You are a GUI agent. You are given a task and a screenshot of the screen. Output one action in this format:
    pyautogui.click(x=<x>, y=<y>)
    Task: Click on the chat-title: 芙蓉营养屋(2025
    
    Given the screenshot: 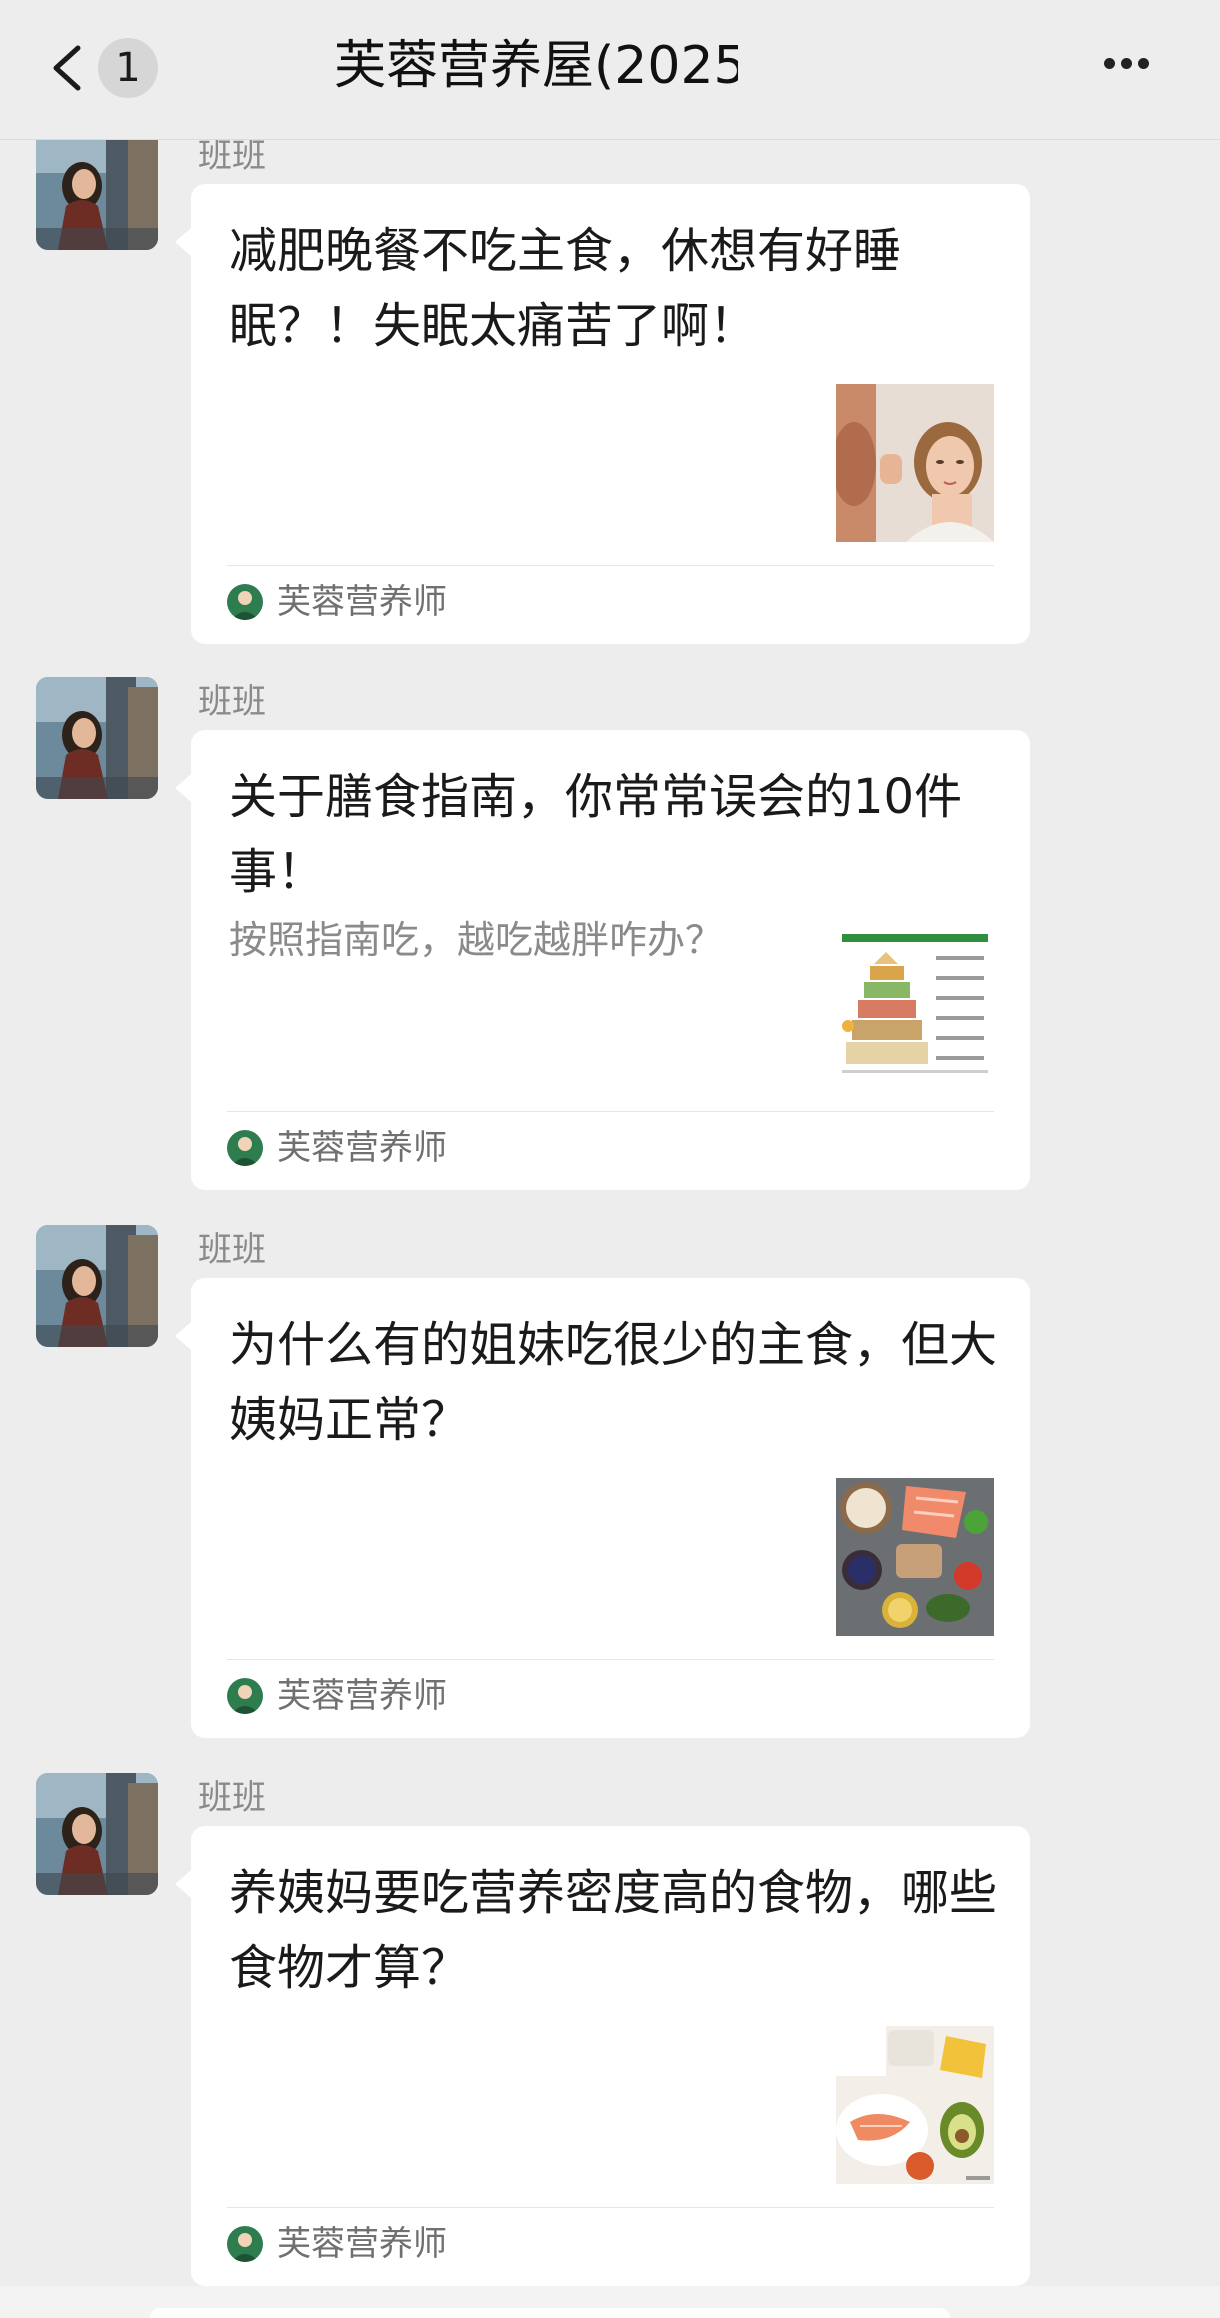 What is the action you would take?
    pyautogui.click(x=536, y=66)
    